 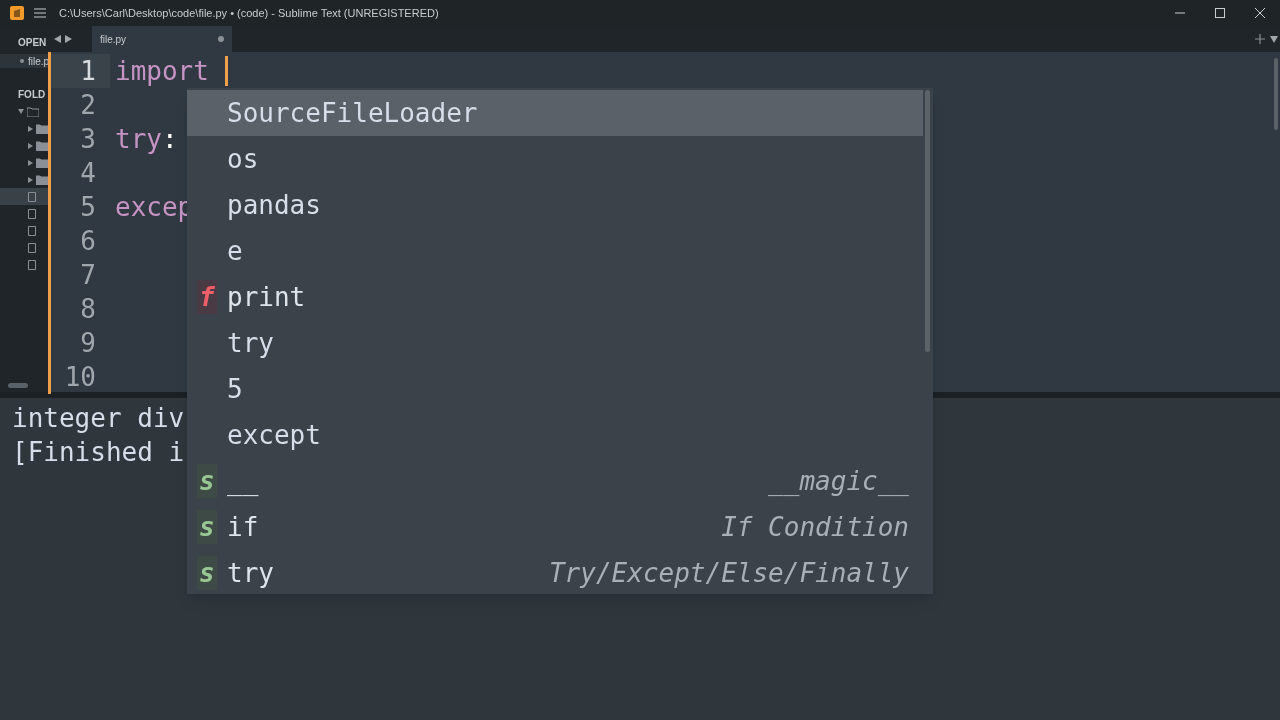 What do you see at coordinates (40, 13) in the screenshot?
I see `menu-icon` at bounding box center [40, 13].